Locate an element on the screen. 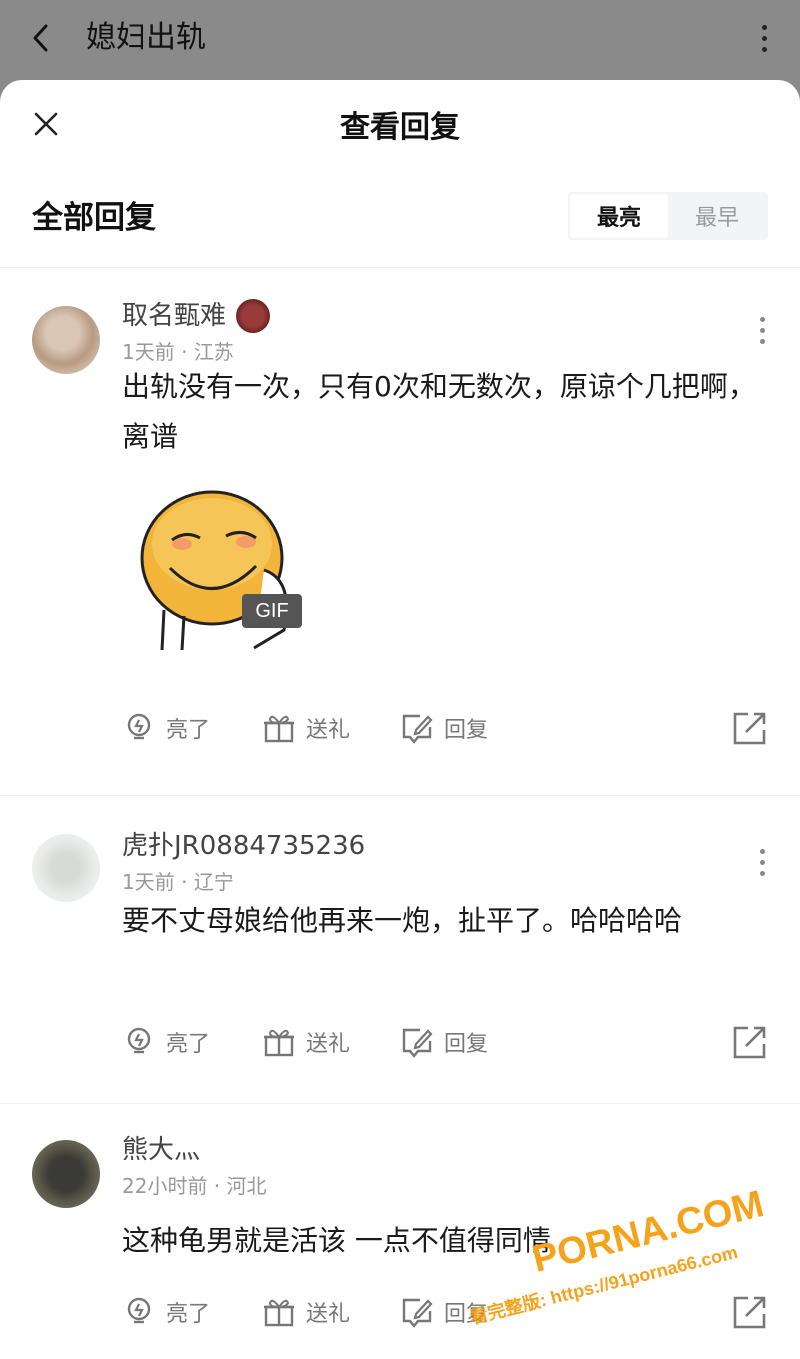  comment-meta: 22小时前 · 河北 is located at coordinates (194, 1186).